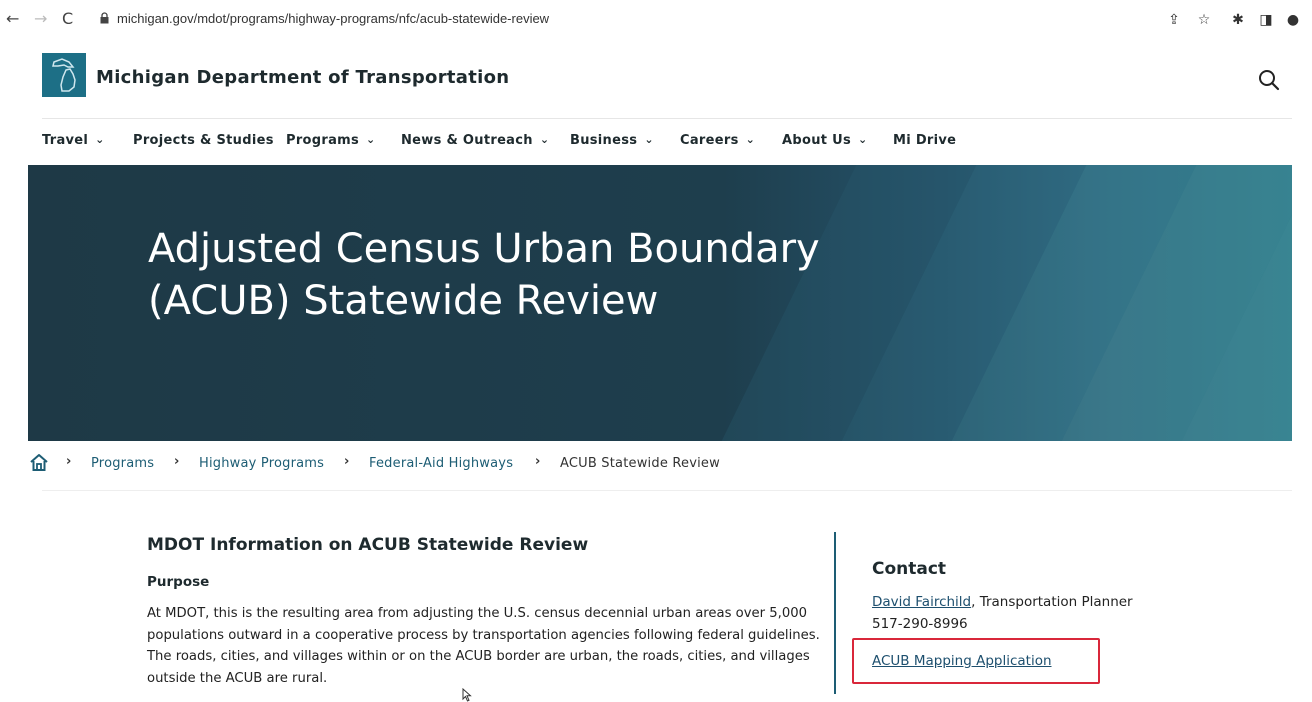 The height and width of the screenshot is (702, 1312). Describe the element at coordinates (65, 140) in the screenshot. I see `nav-item-label: Travel` at that location.